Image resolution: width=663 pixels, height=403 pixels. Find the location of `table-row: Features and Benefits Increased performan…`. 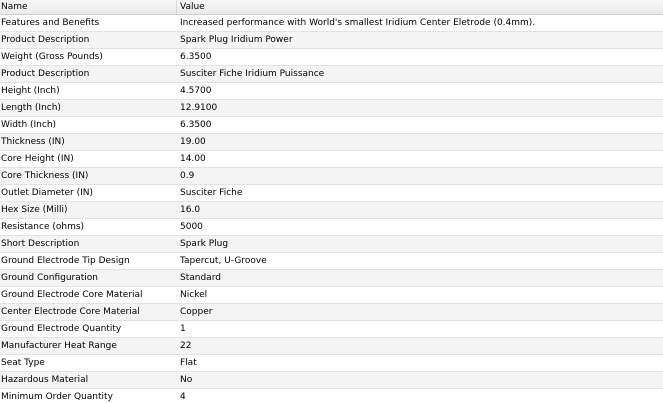

table-row: Features and Benefits Increased performan… is located at coordinates (331, 23).